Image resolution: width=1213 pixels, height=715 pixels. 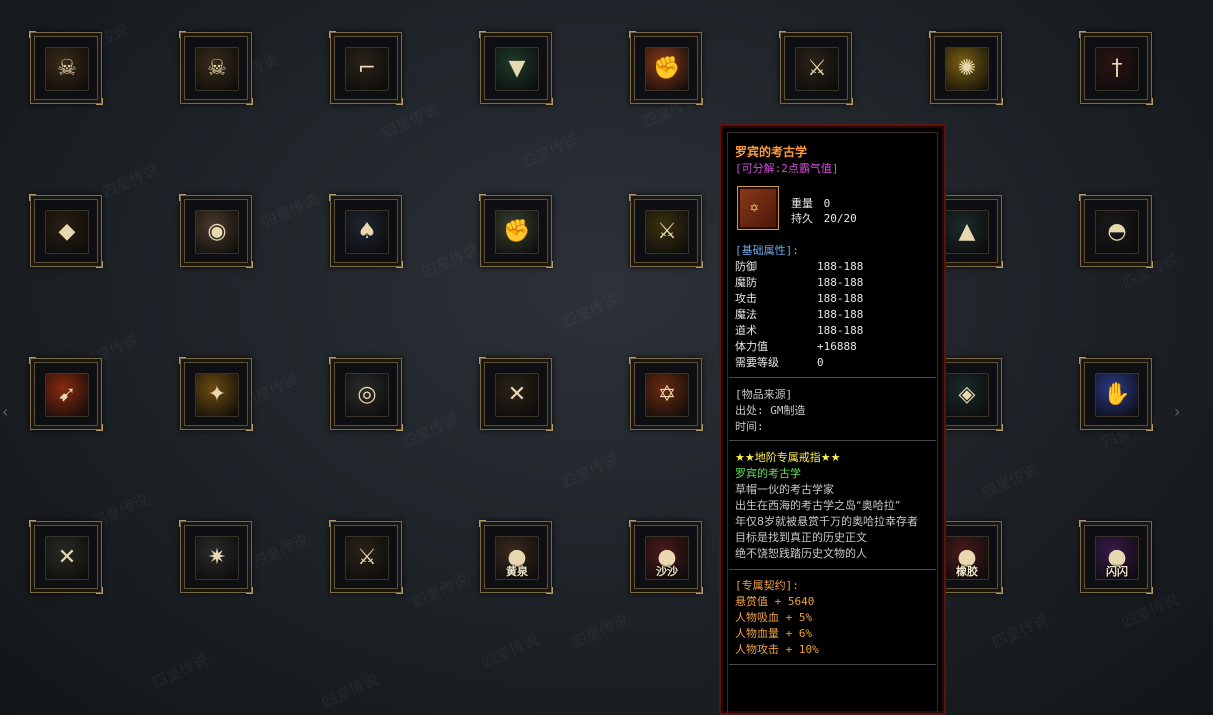 What do you see at coordinates (802, 203) in the screenshot?
I see `weight-label: 重量` at bounding box center [802, 203].